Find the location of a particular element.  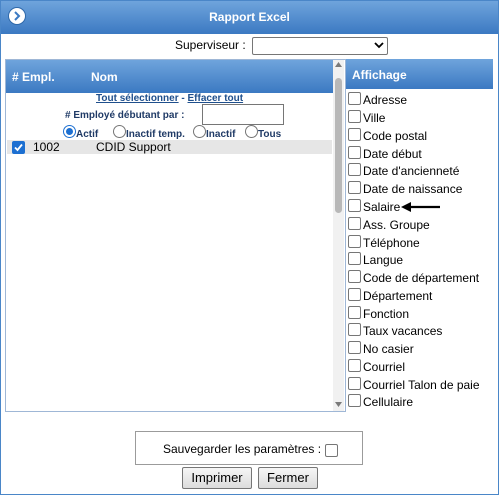

display-option-salaire: Salaire is located at coordinates (374, 207).